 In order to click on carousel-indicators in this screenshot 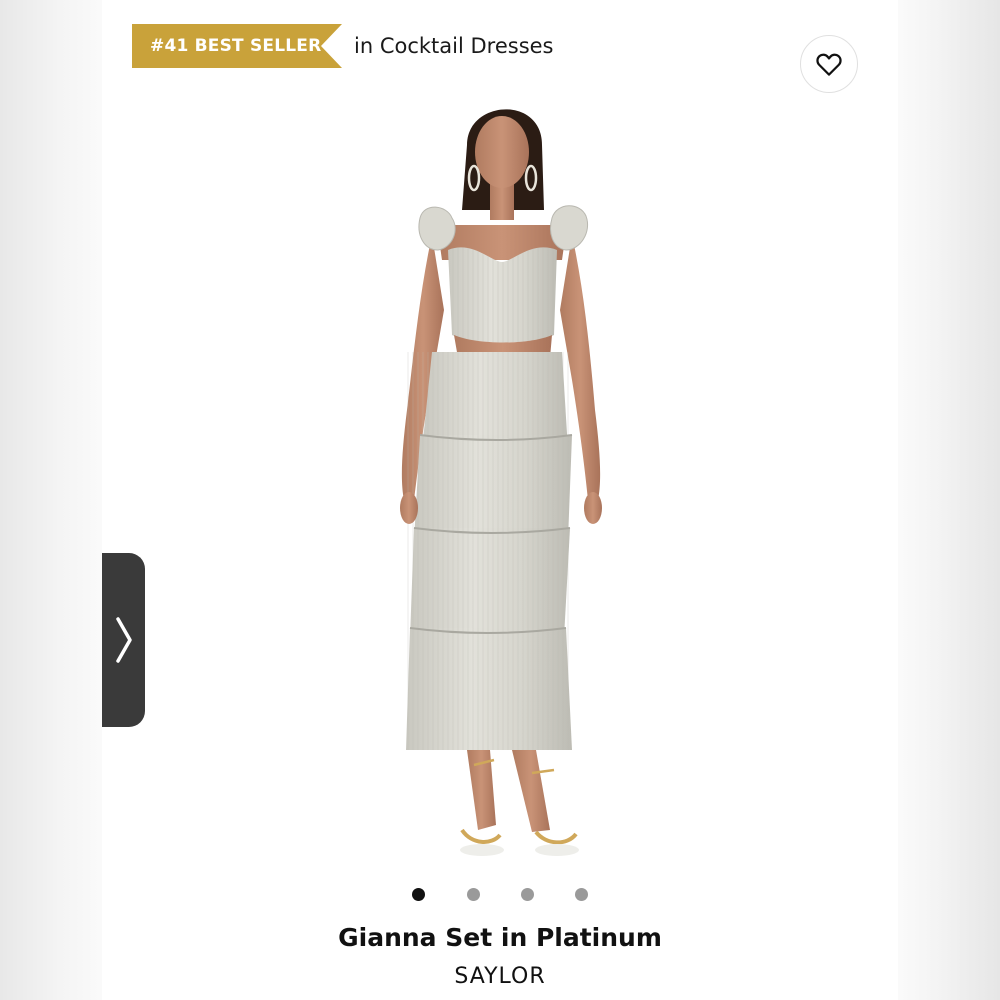, I will do `click(500, 895)`.